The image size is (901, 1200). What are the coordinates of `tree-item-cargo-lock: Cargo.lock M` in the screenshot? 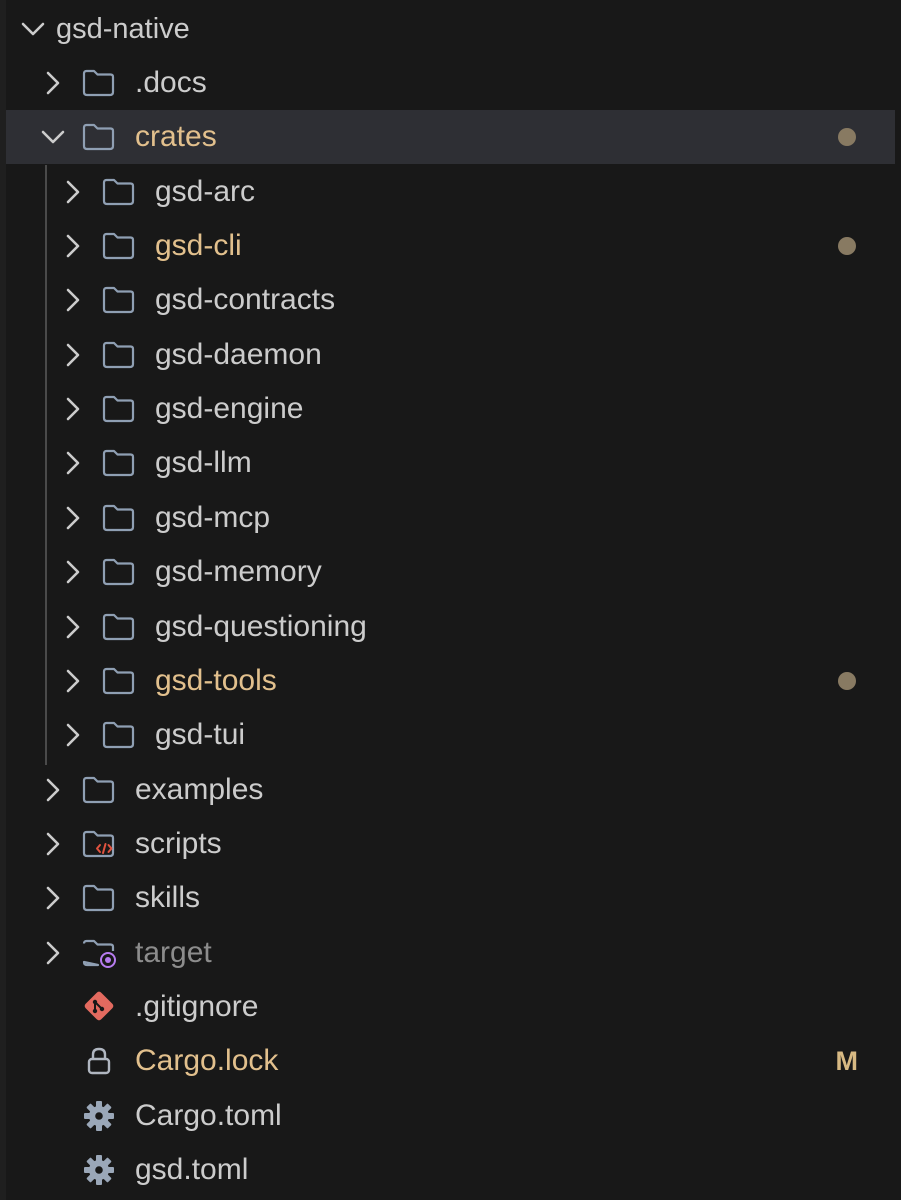 It's located at (450, 1061).